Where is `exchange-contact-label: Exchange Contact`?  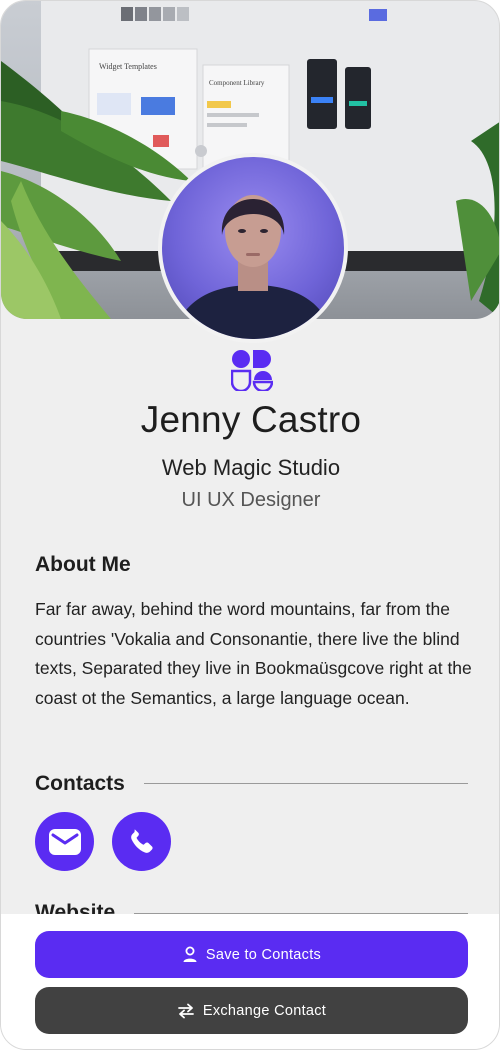
exchange-contact-label: Exchange Contact is located at coordinates (264, 1010).